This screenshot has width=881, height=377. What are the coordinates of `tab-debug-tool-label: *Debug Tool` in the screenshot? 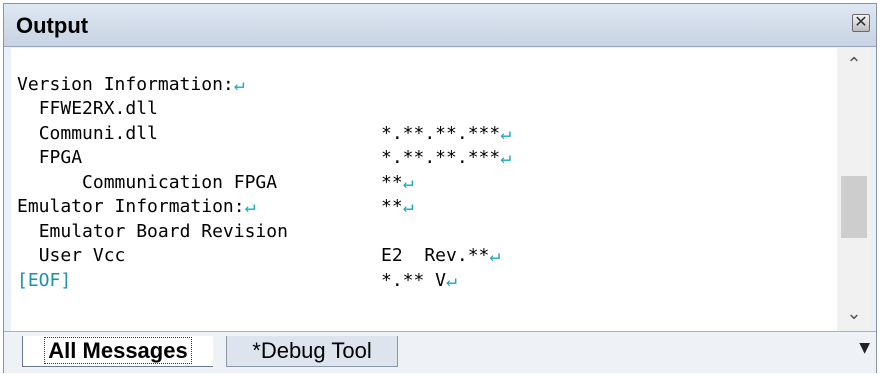 It's located at (312, 350).